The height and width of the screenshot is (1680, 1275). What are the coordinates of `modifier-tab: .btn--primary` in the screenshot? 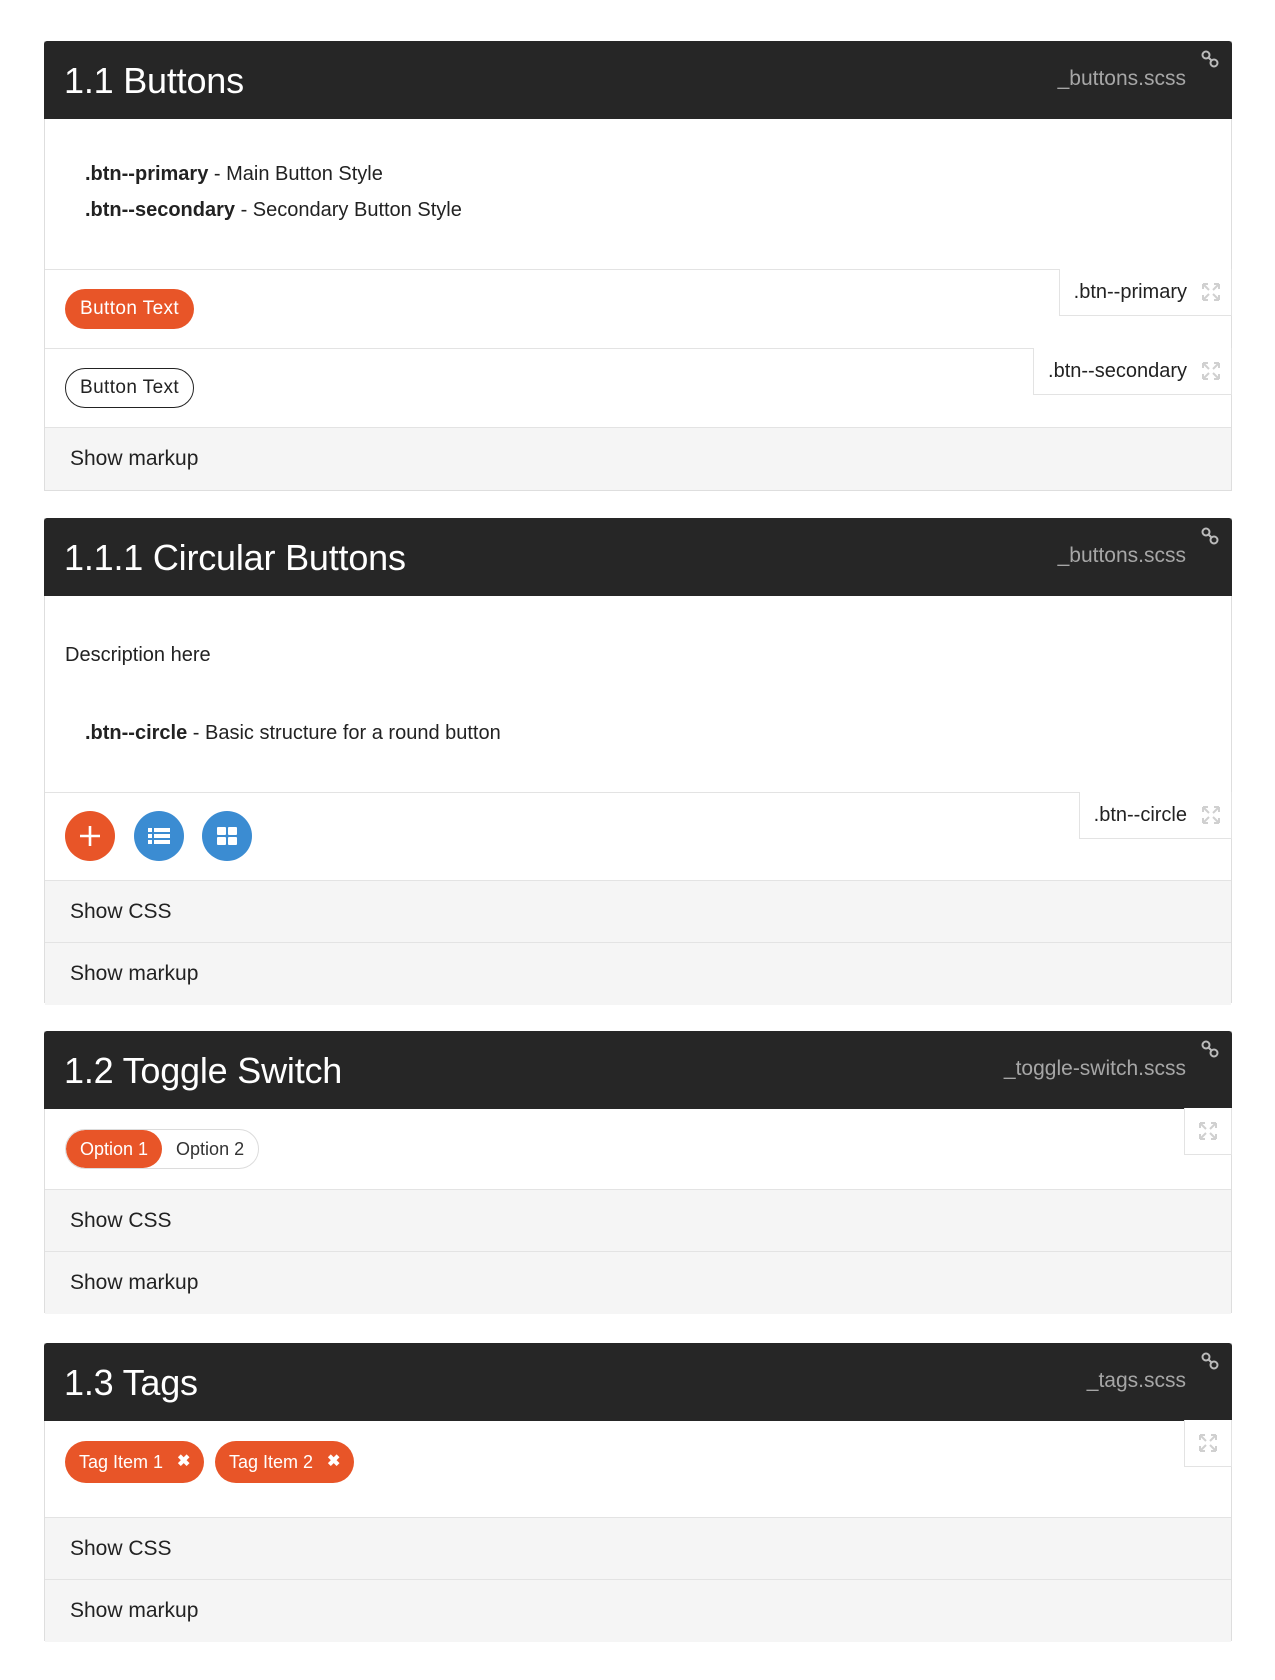 It's located at (1145, 292).